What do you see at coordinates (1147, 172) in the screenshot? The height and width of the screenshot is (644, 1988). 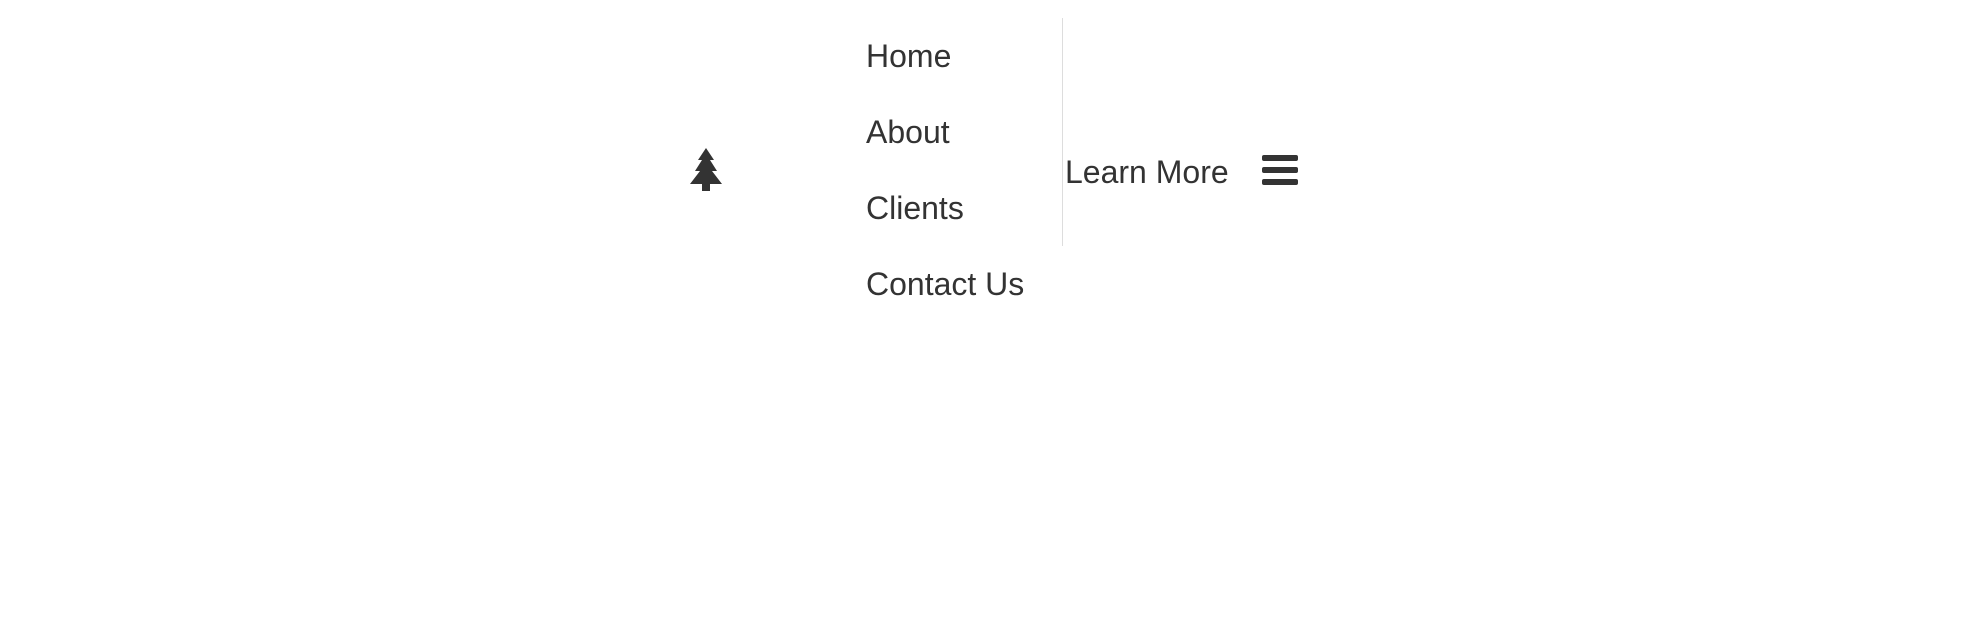 I see `learn-more-link: Learn More` at bounding box center [1147, 172].